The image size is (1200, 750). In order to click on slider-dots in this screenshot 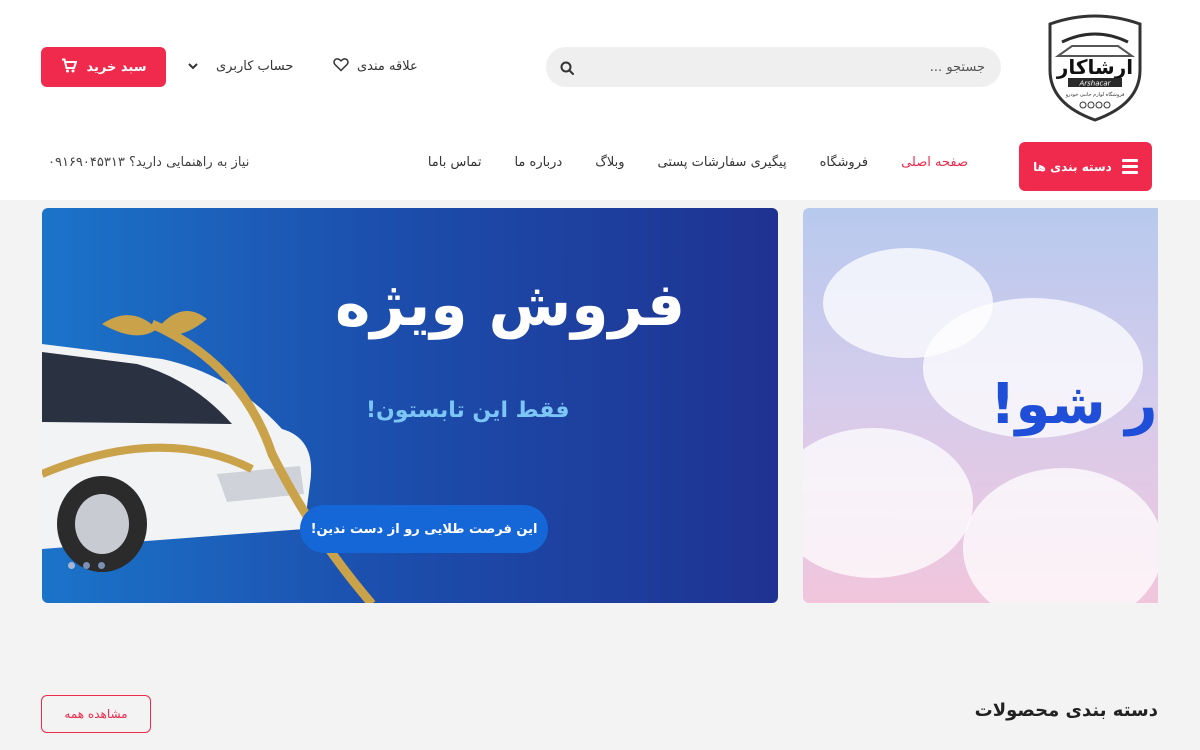, I will do `click(86, 565)`.